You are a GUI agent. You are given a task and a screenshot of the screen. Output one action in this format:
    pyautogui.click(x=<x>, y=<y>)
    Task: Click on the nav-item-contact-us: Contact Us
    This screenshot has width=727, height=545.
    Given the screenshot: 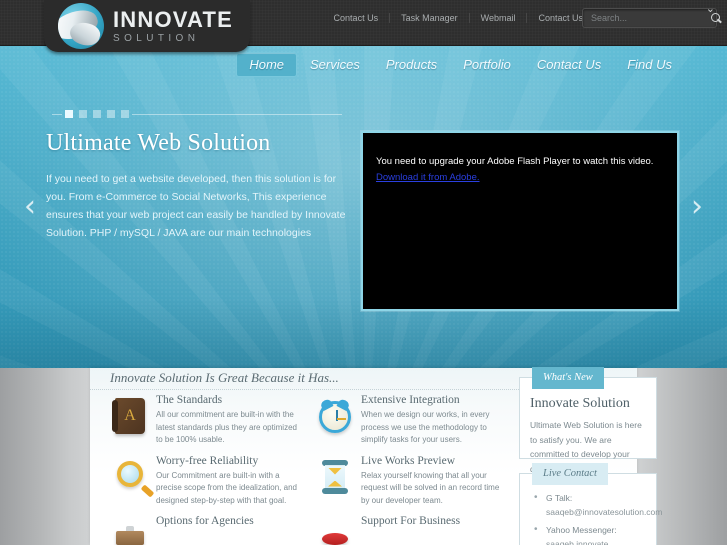 What is the action you would take?
    pyautogui.click(x=569, y=64)
    